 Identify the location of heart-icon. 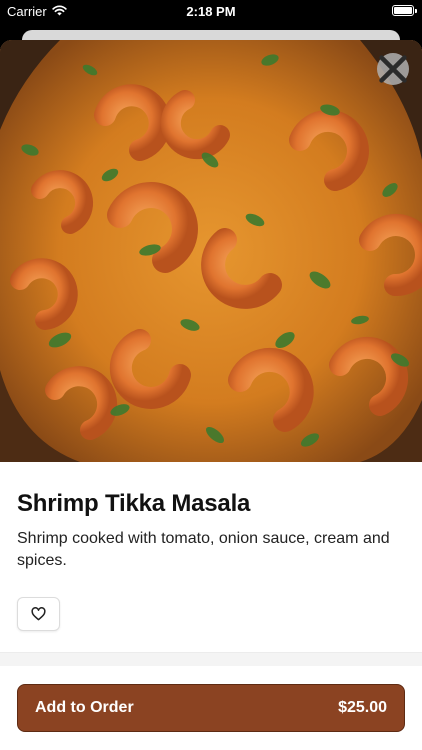
(38, 614).